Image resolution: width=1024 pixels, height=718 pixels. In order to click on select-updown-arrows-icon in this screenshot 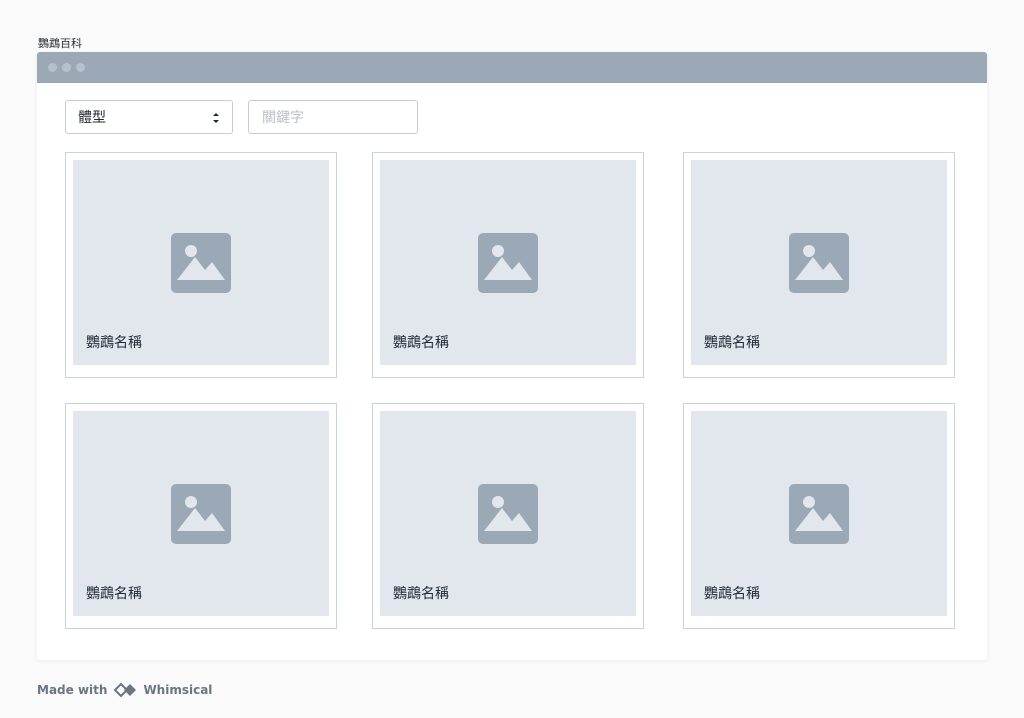, I will do `click(216, 118)`.